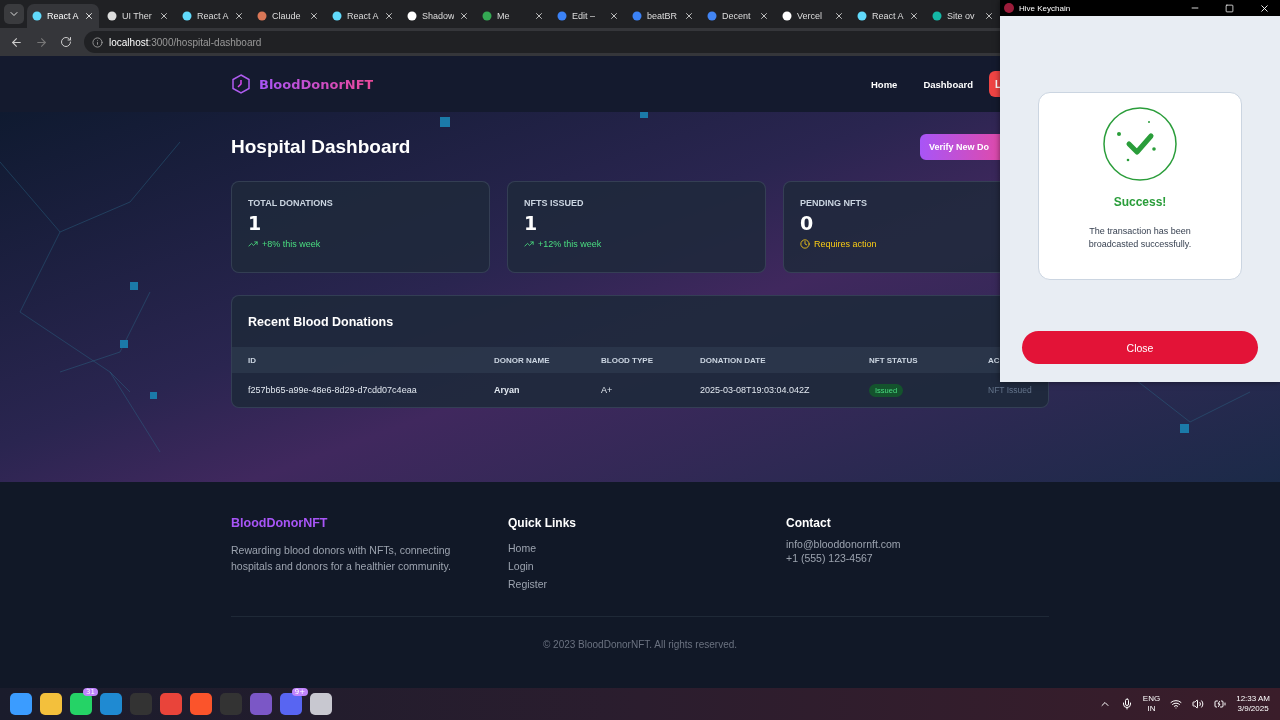 The height and width of the screenshot is (720, 1280). Describe the element at coordinates (830, 558) in the screenshot. I see `contact-text: +1 (555) 123-4567` at that location.